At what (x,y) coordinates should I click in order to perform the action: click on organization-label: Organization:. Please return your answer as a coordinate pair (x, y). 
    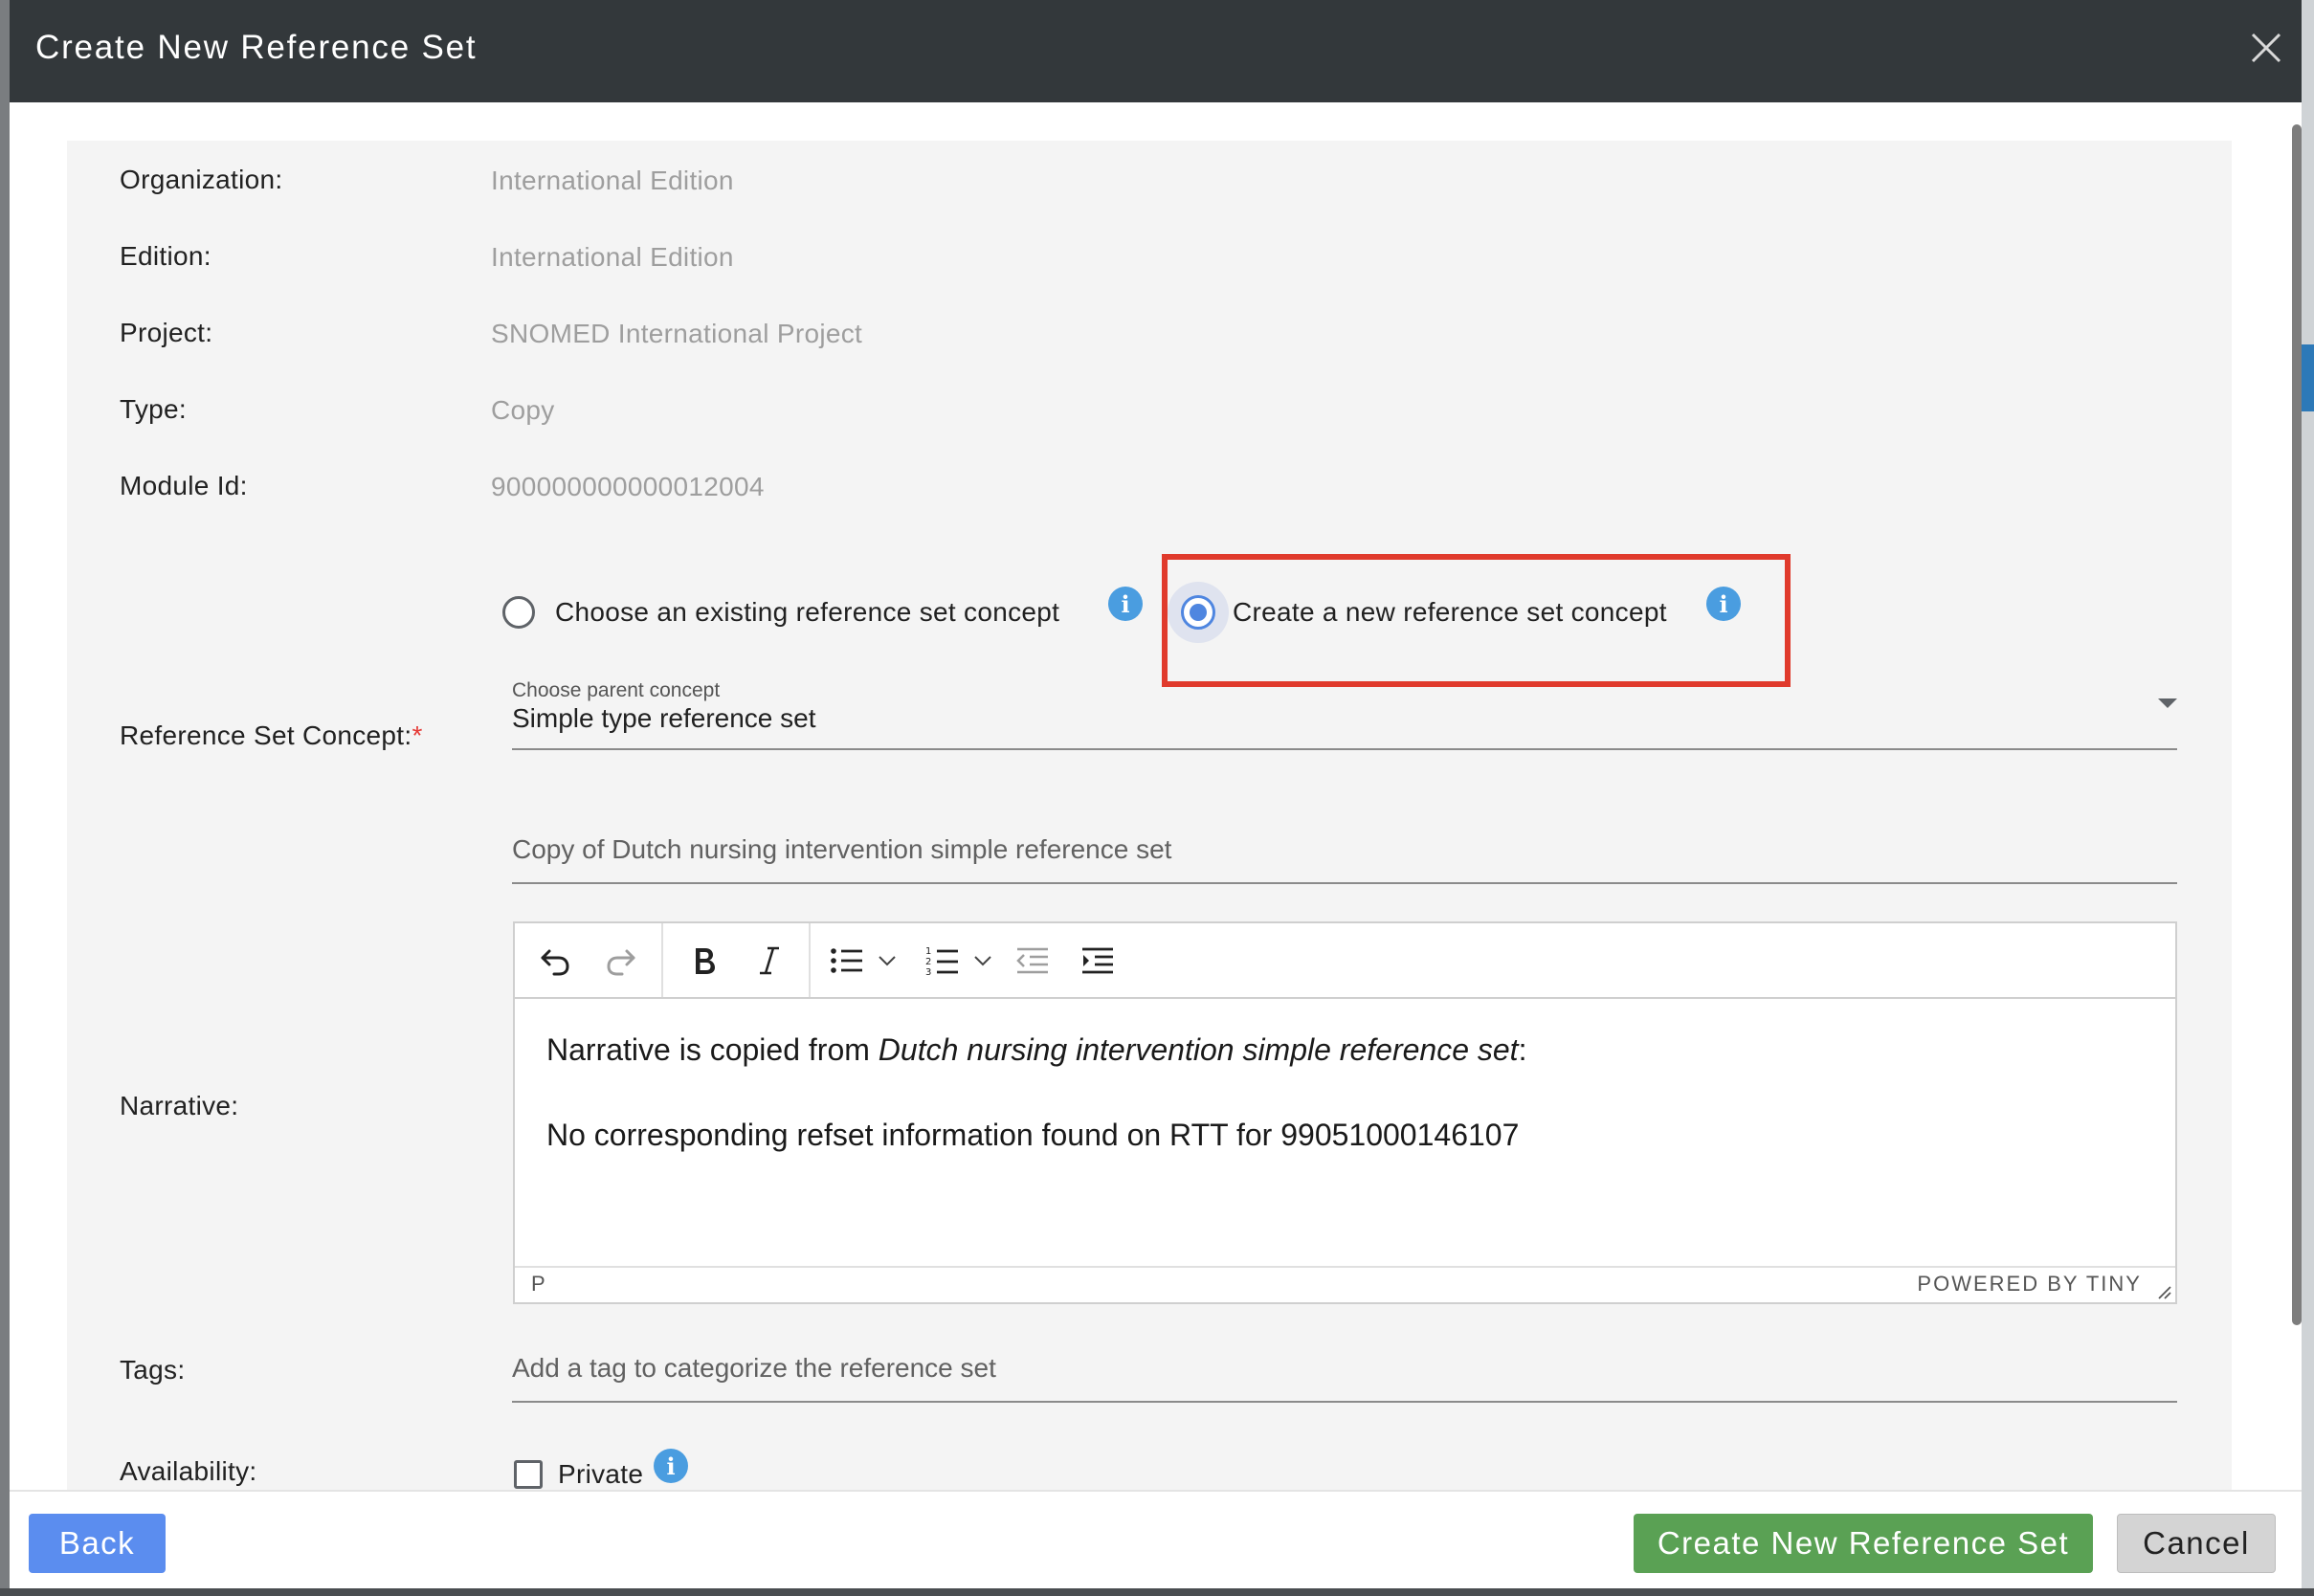
    Looking at the image, I should click on (202, 180).